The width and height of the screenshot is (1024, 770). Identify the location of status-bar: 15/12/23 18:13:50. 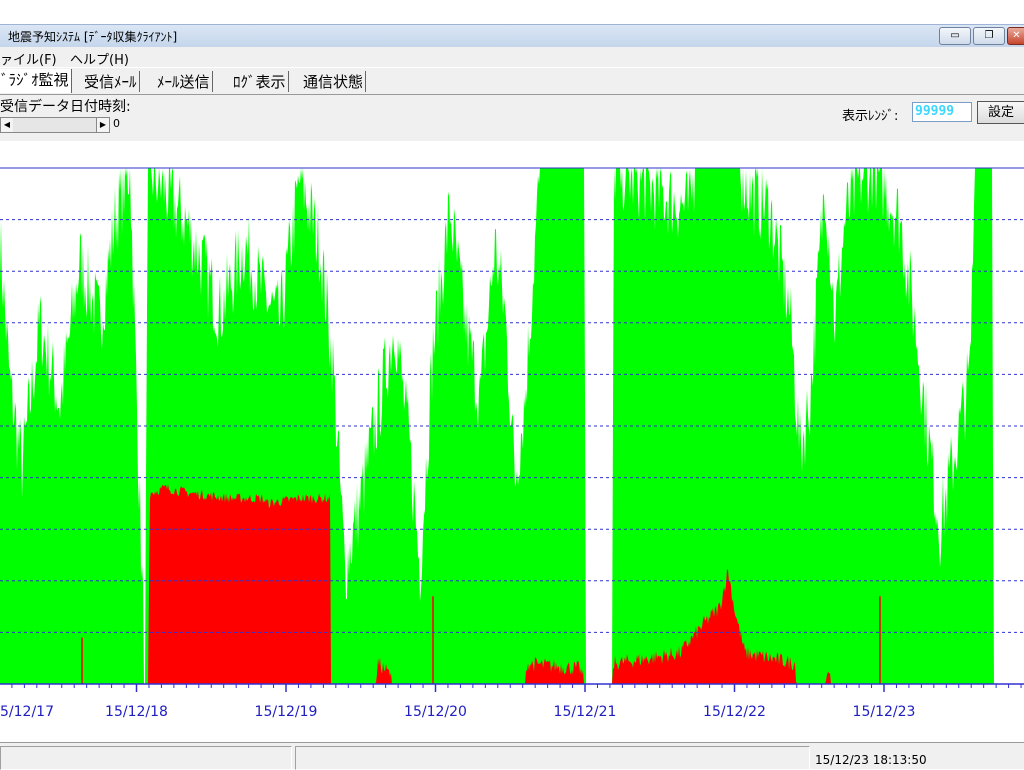
(512, 756).